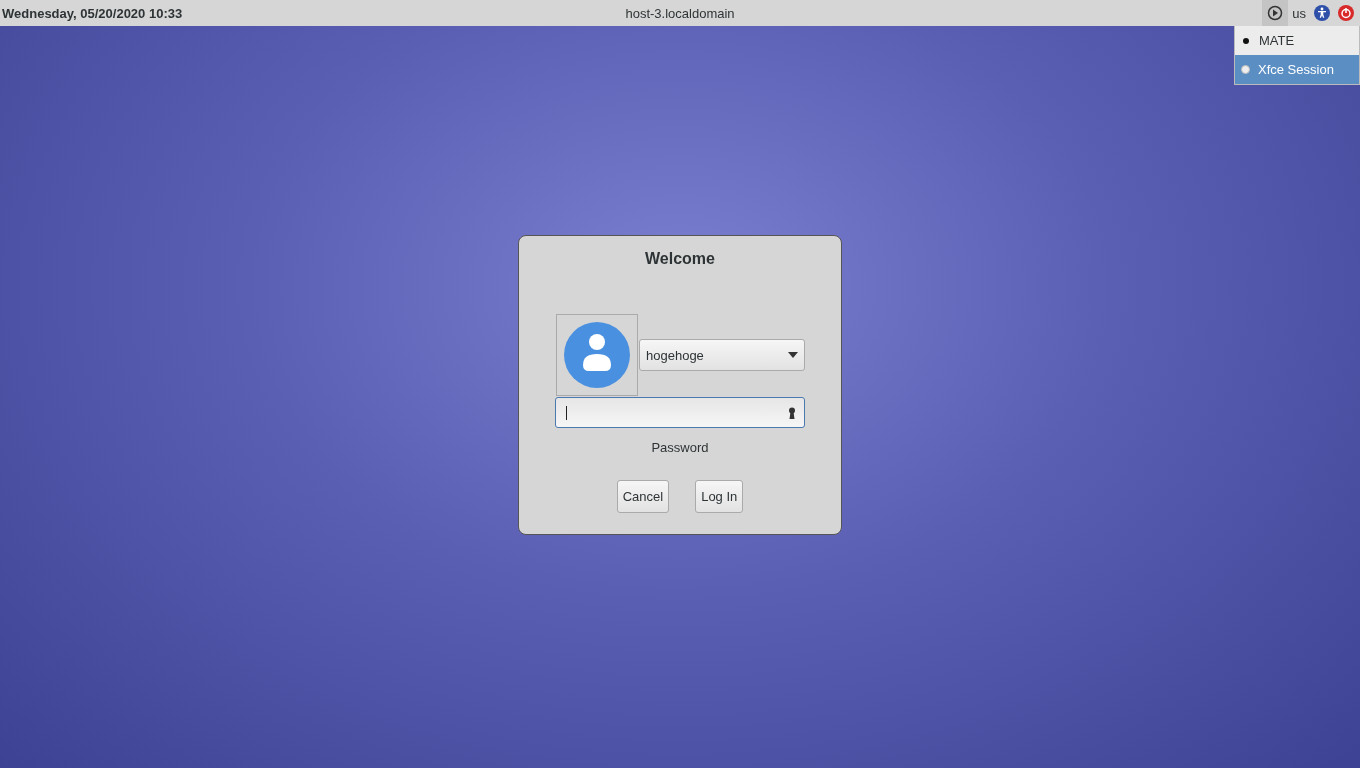 The image size is (1360, 768). Describe the element at coordinates (719, 496) in the screenshot. I see `login-button: Log In` at that location.